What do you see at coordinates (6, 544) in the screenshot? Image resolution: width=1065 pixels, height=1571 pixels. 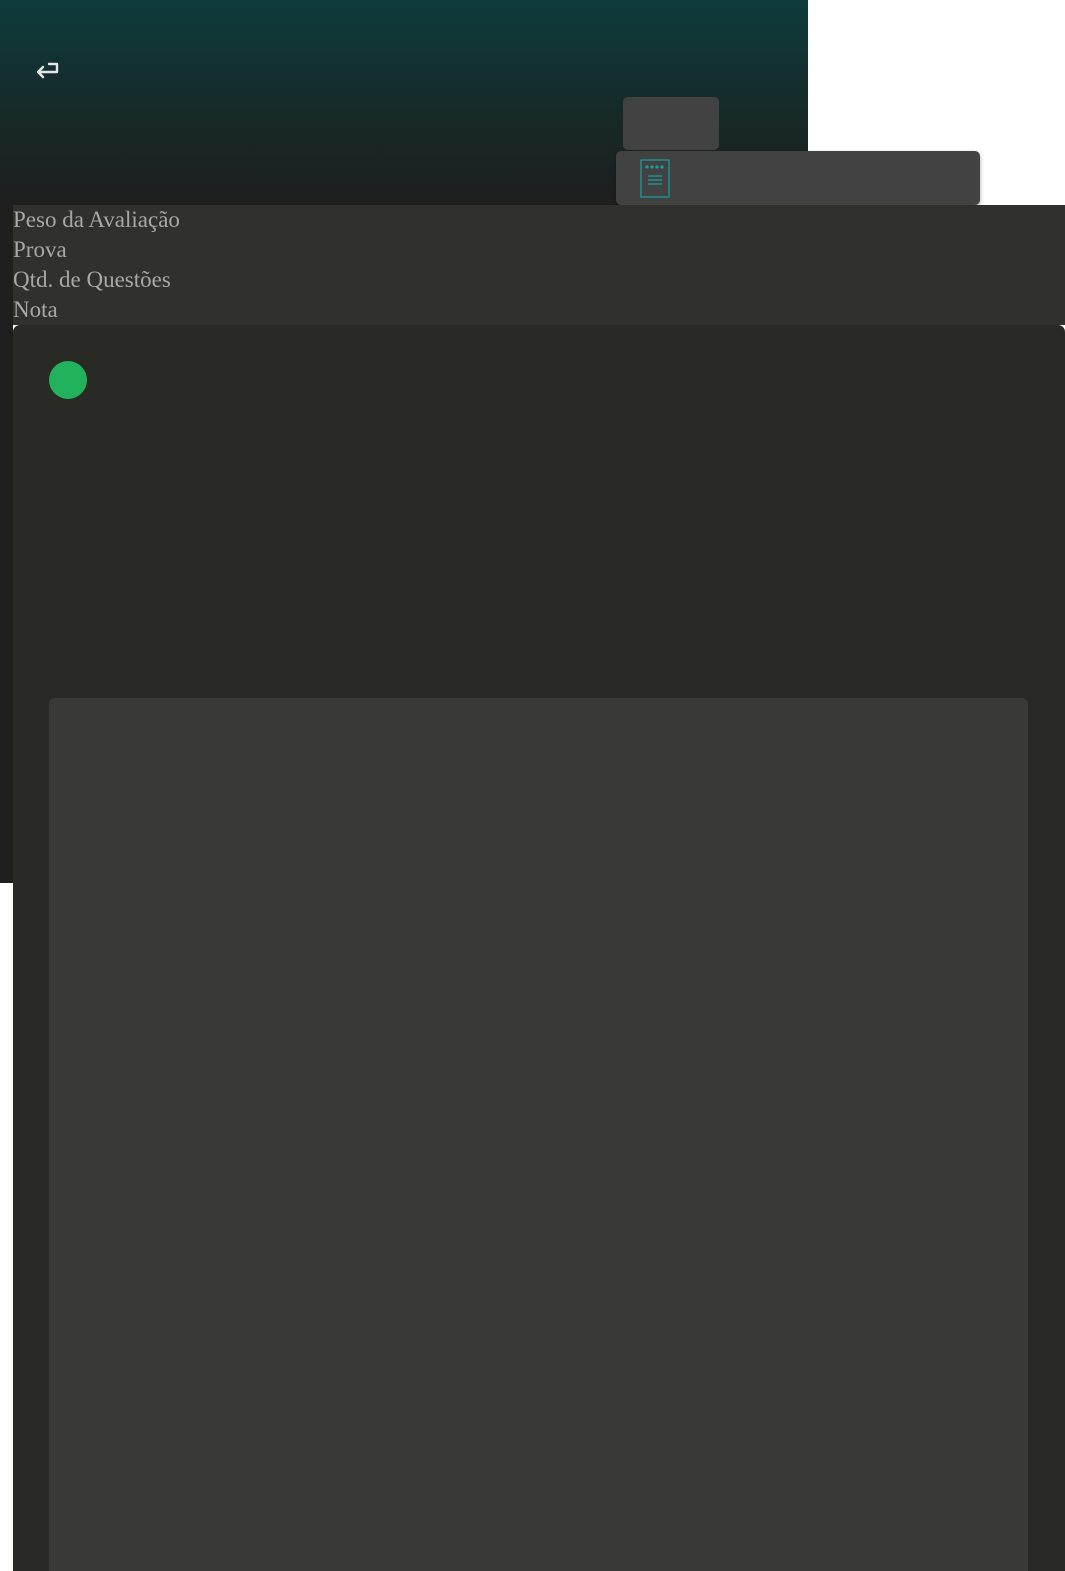 I see `left-edge-strip` at bounding box center [6, 544].